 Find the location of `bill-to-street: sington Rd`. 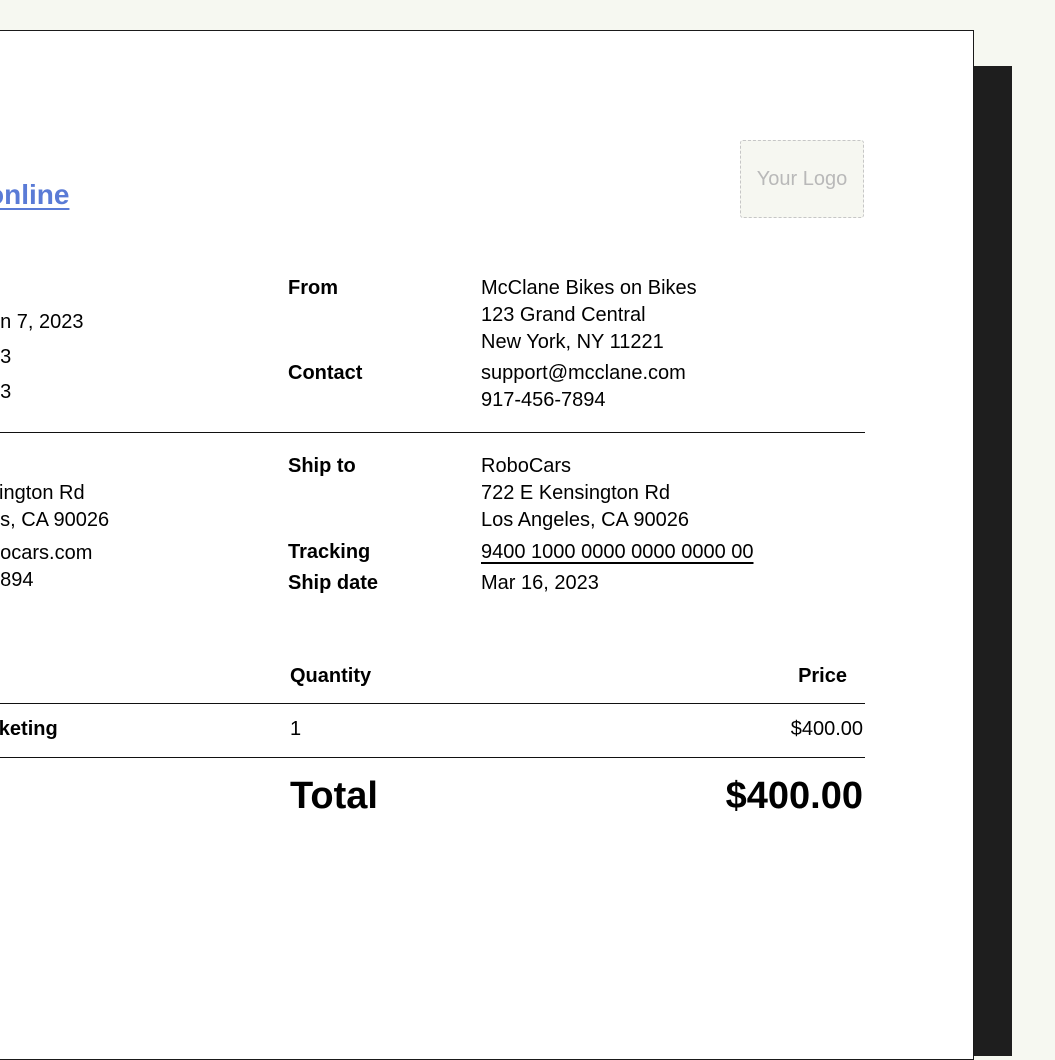

bill-to-street: sington Rd is located at coordinates (42, 493).